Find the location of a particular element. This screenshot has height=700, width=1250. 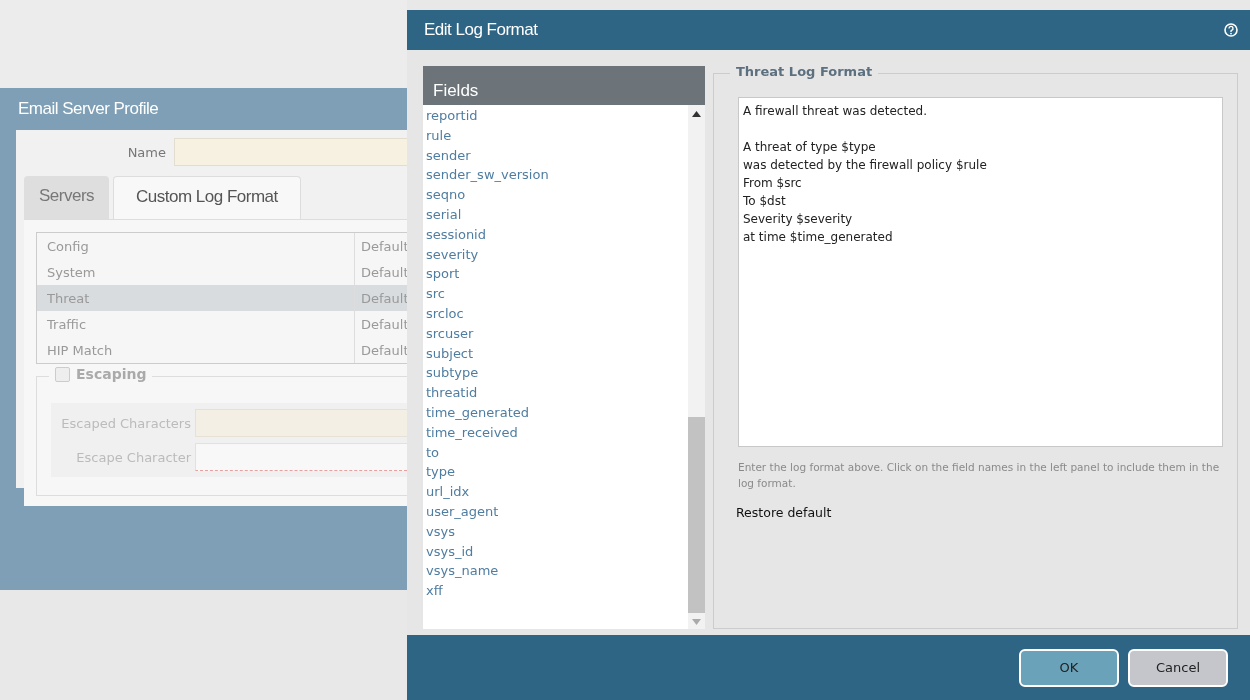

field-name-link: user_agent is located at coordinates (557, 511).